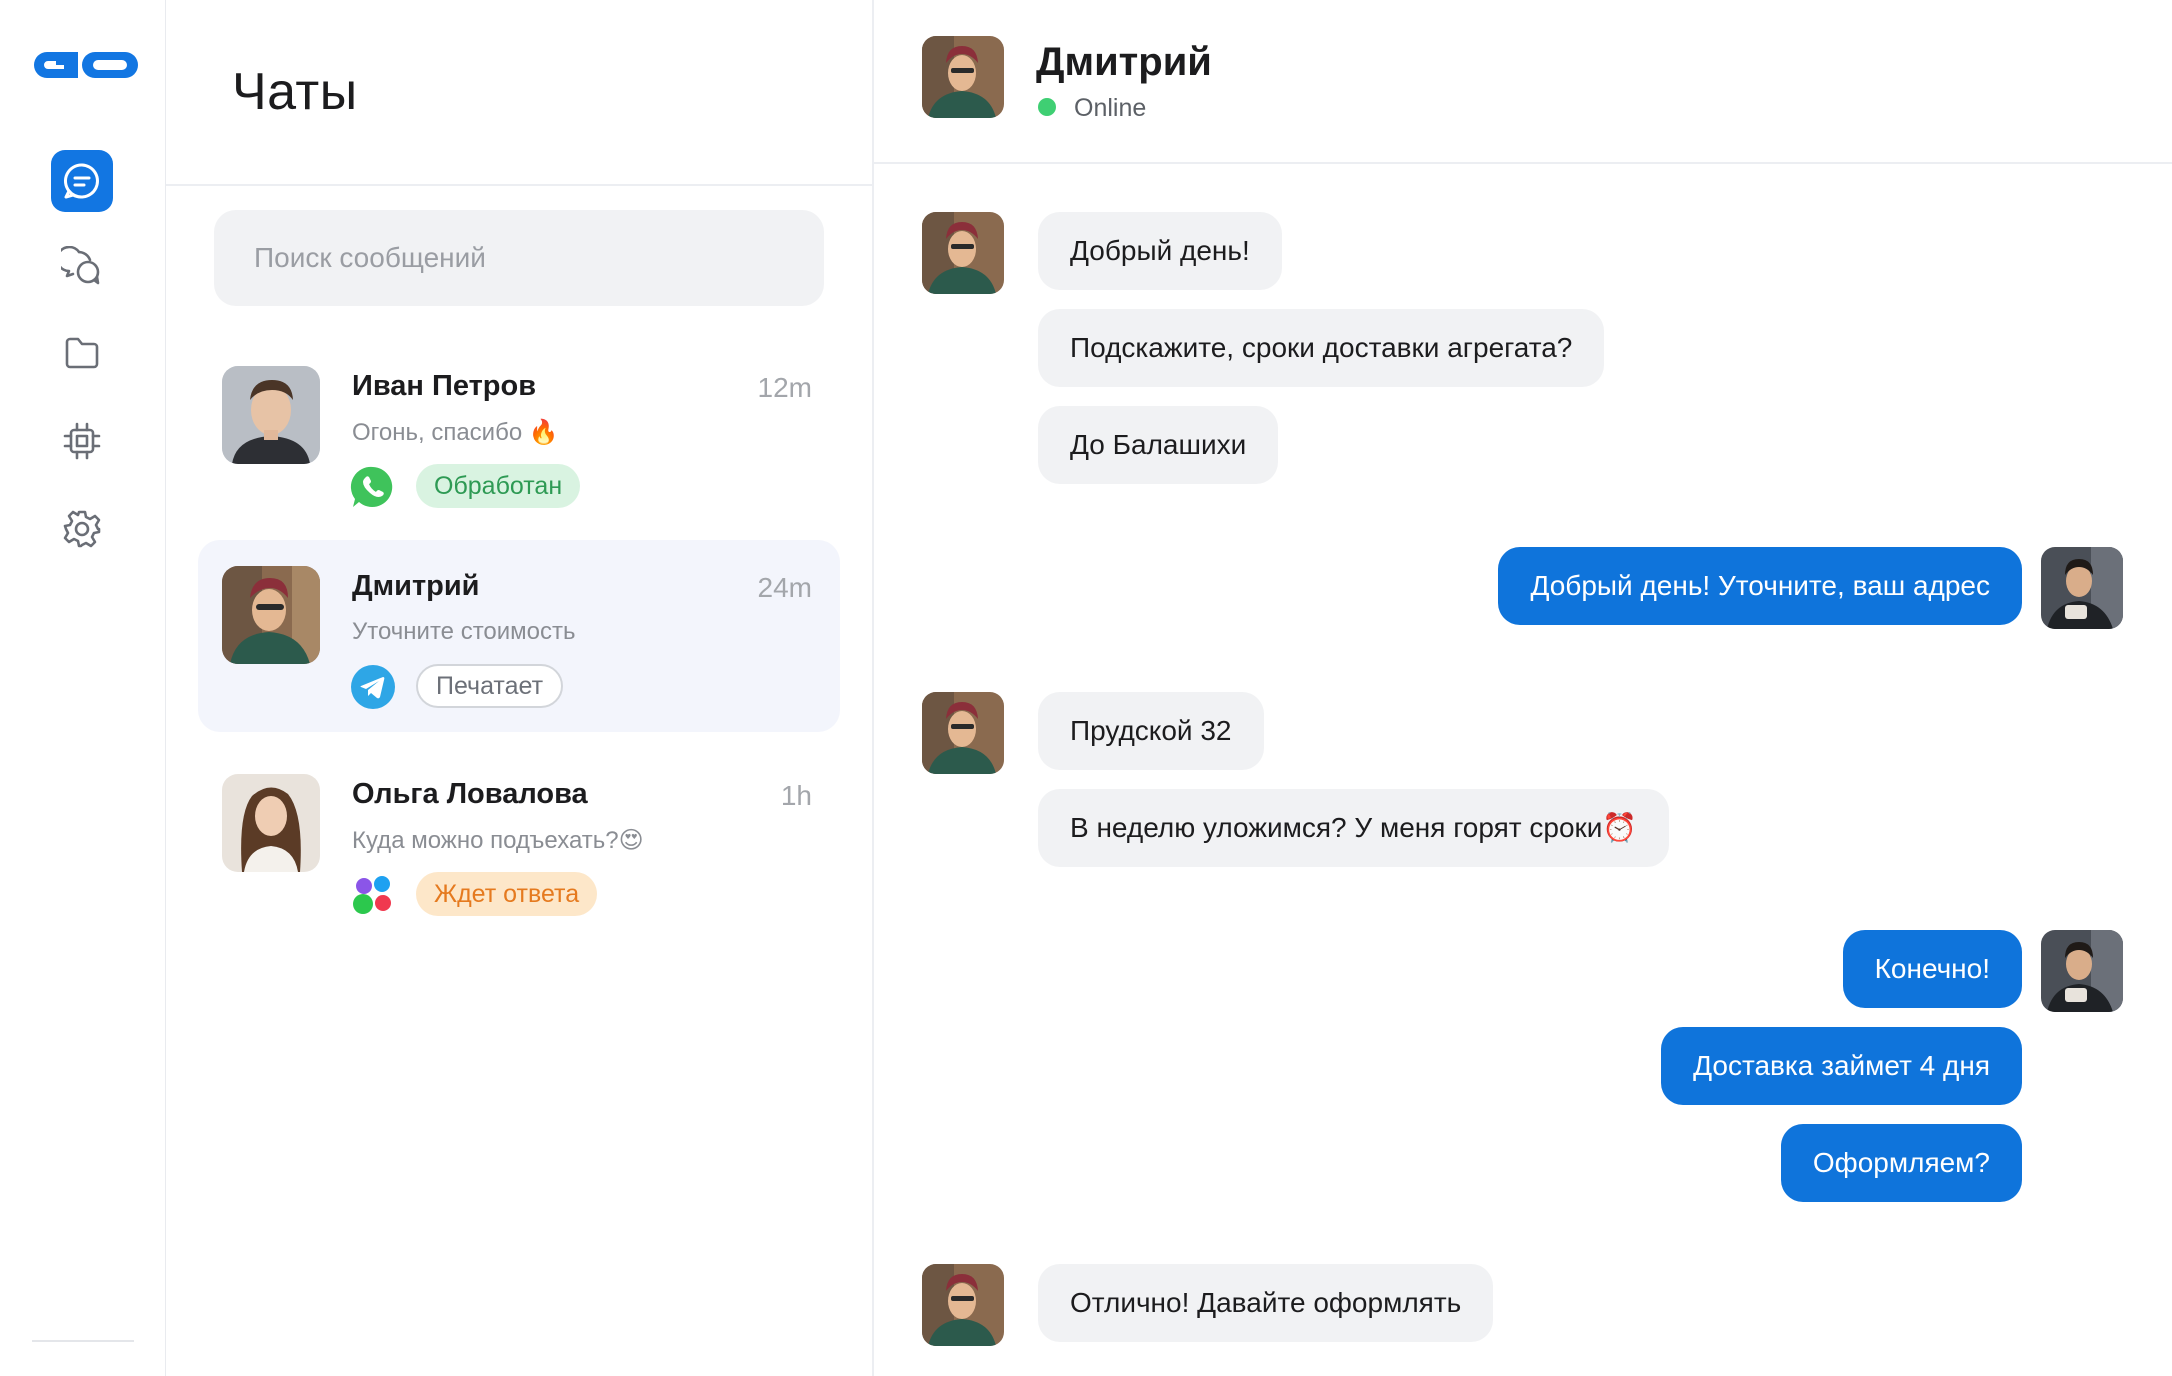 The width and height of the screenshot is (2172, 1376). I want to click on rail-chats-button, so click(82, 181).